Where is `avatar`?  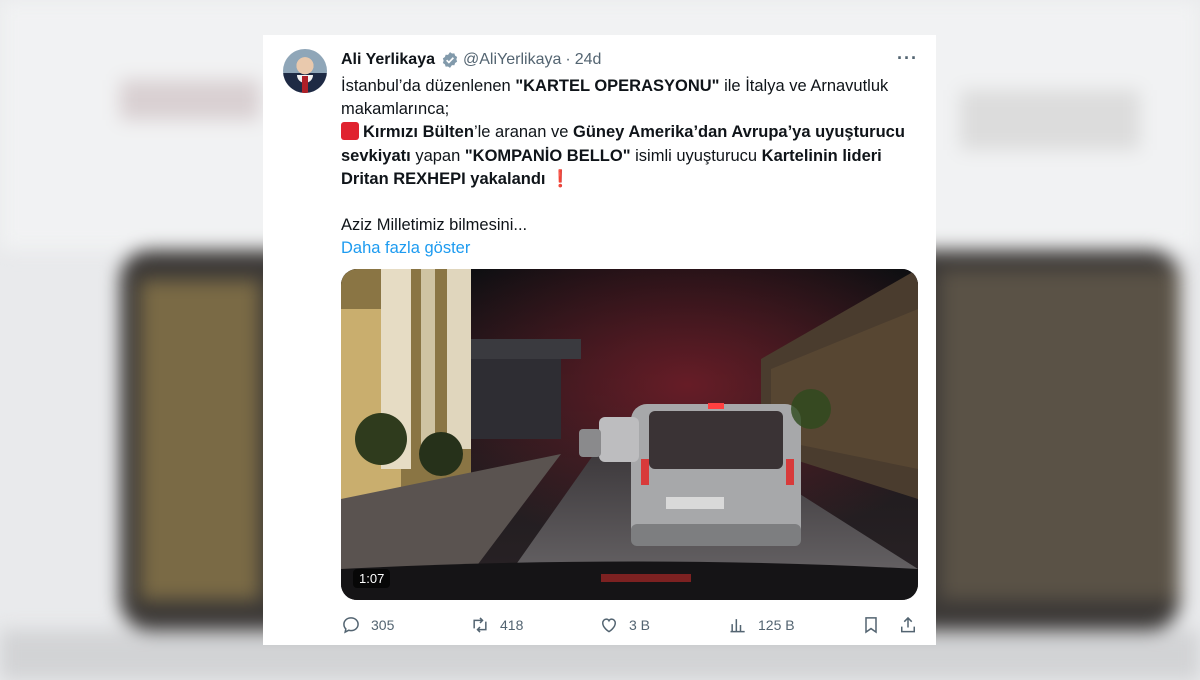
avatar is located at coordinates (305, 71).